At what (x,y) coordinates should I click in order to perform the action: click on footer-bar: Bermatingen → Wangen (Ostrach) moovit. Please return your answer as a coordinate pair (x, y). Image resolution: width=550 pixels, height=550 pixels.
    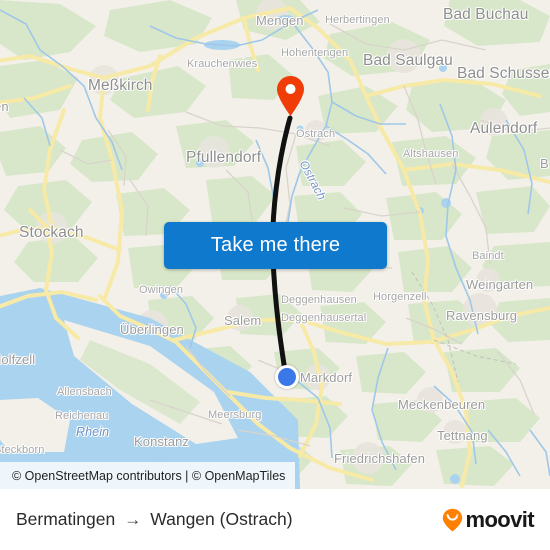
    Looking at the image, I should click on (275, 519).